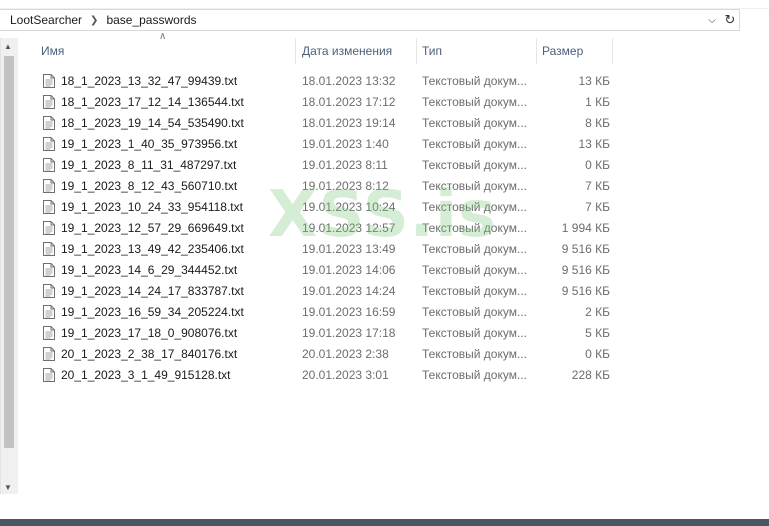 The width and height of the screenshot is (769, 526). I want to click on column-header-type-label: Тип, so click(432, 51).